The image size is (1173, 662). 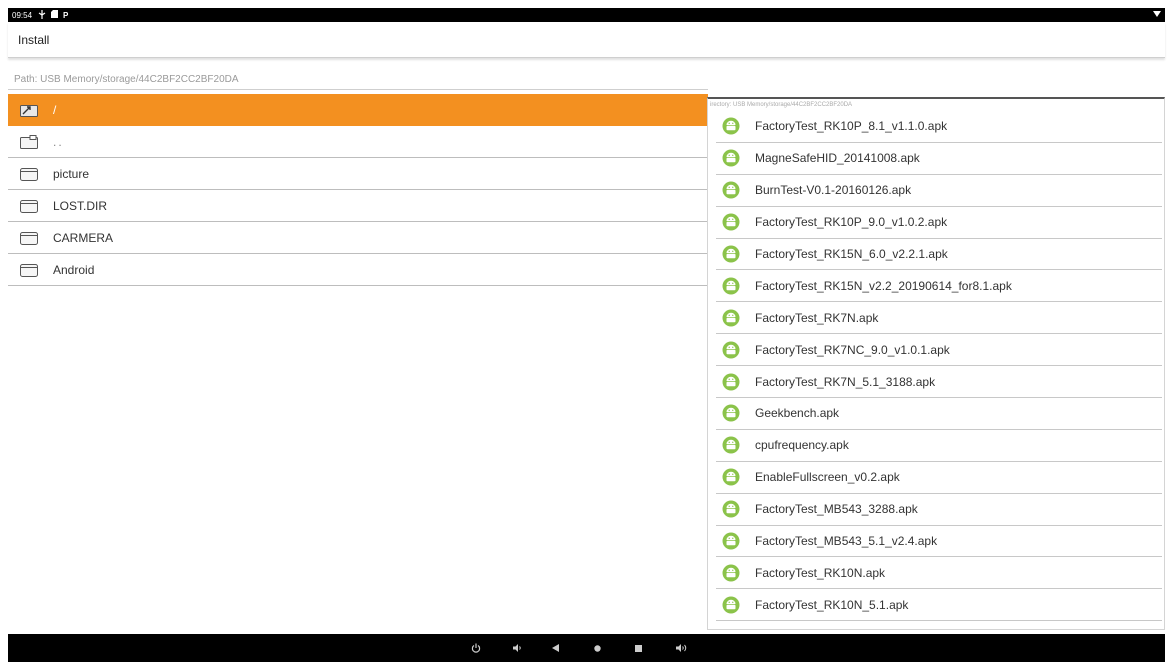 What do you see at coordinates (74, 269) in the screenshot?
I see `folder-label: Android` at bounding box center [74, 269].